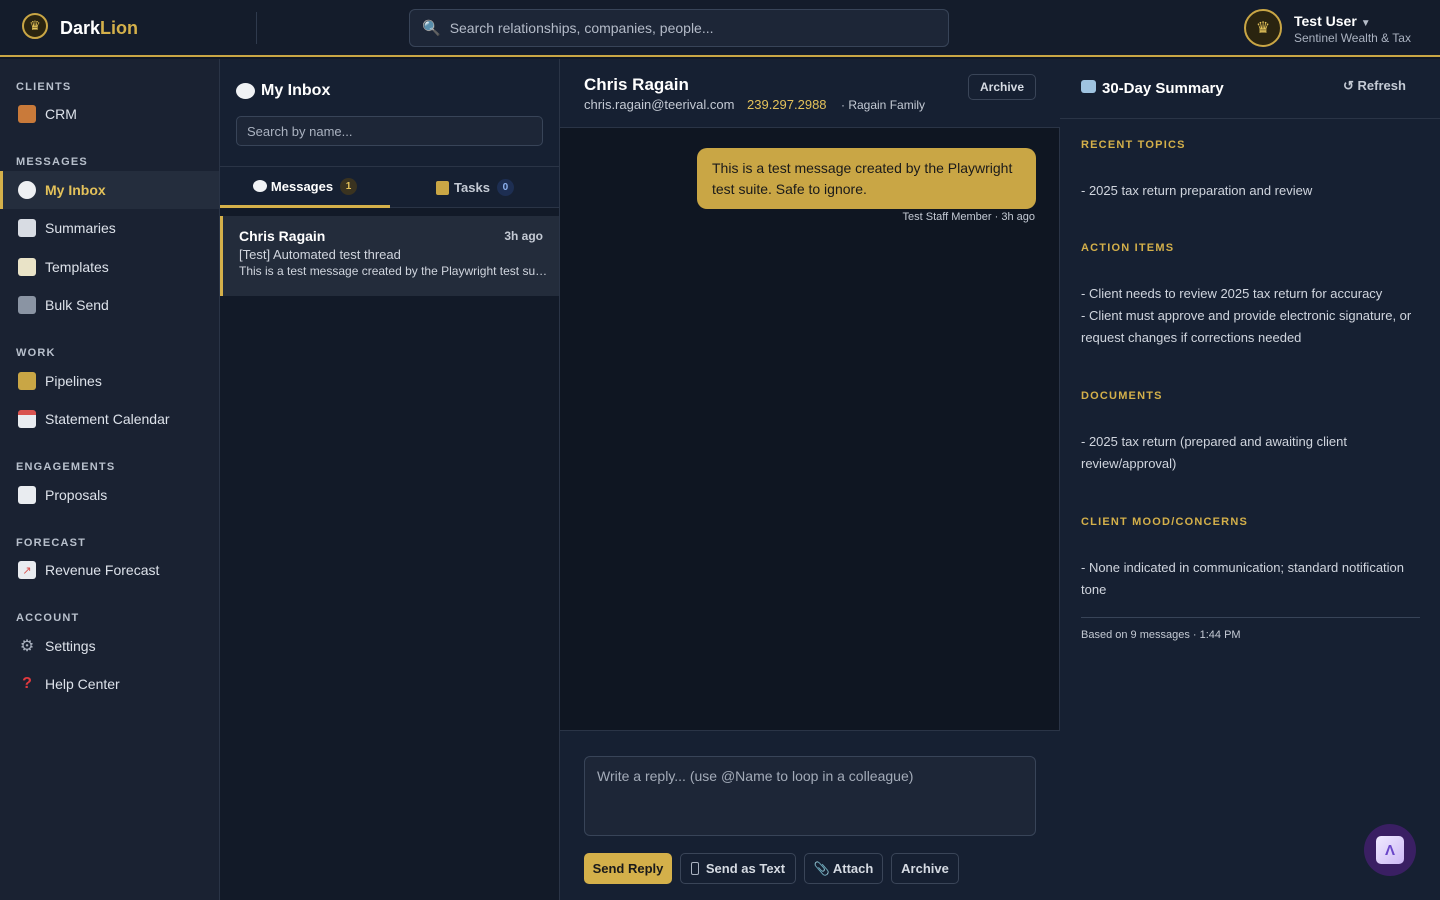 The width and height of the screenshot is (1440, 900). What do you see at coordinates (1161, 635) in the screenshot?
I see `summary-footer: Based on 9 messages · 1:44 PM` at bounding box center [1161, 635].